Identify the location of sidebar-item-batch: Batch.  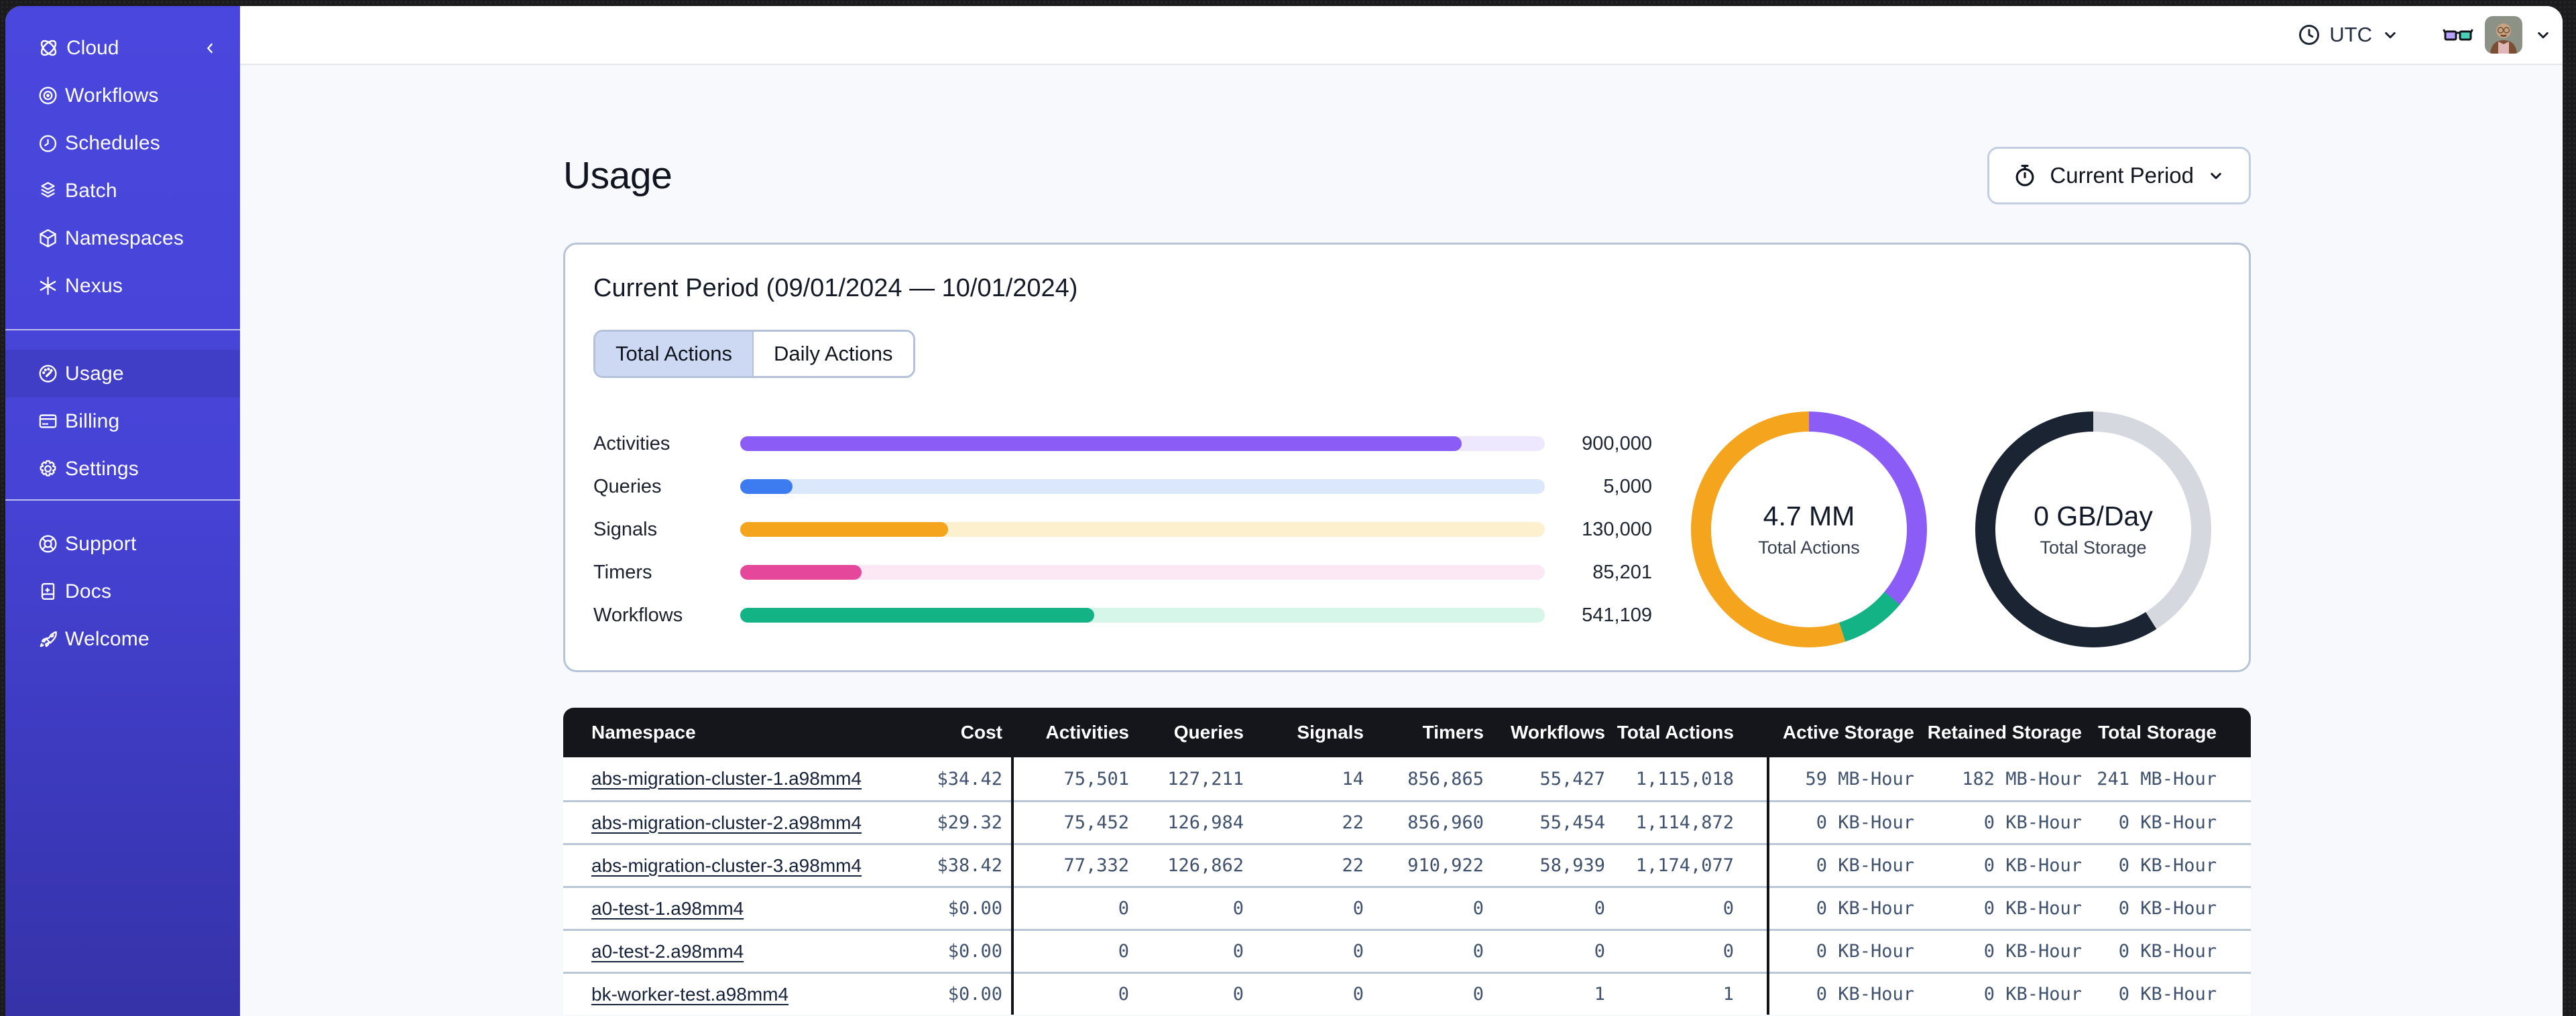
(122, 190).